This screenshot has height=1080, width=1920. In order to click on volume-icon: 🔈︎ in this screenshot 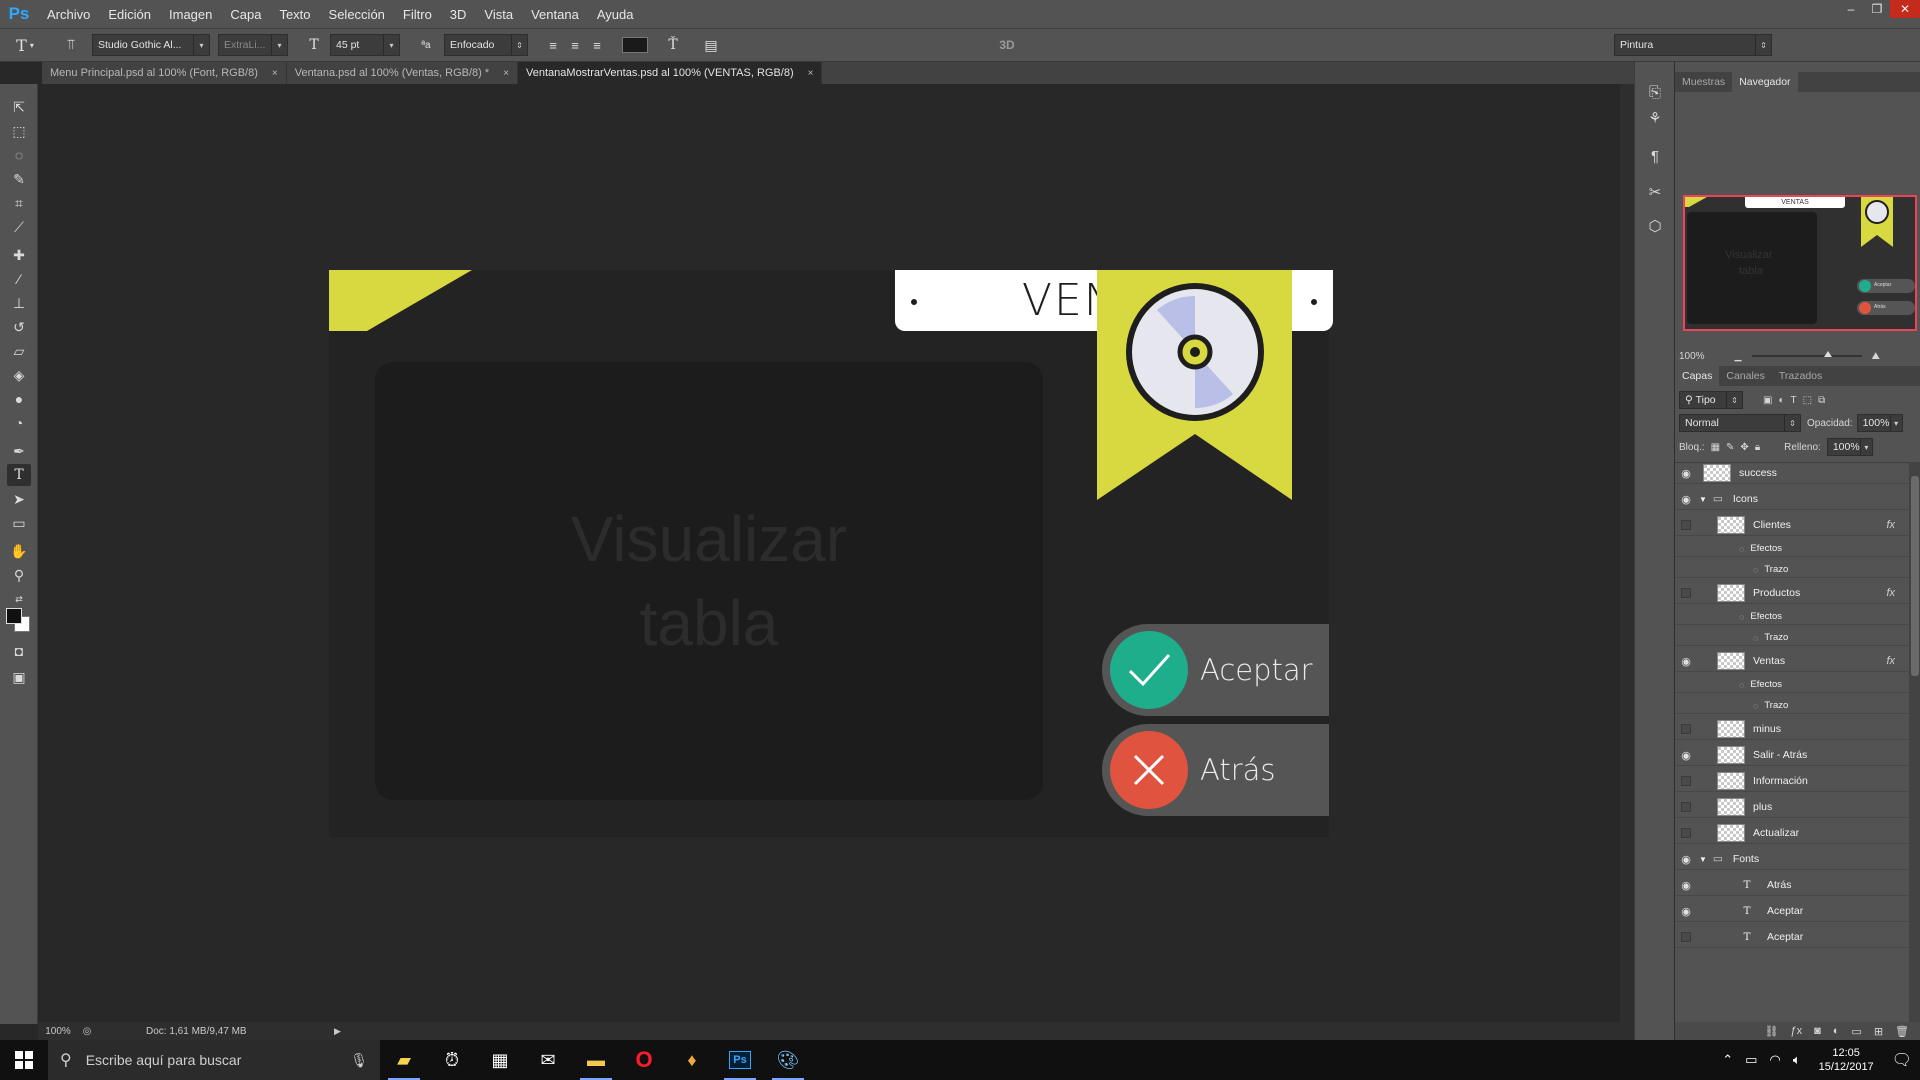, I will do `click(1797, 1060)`.